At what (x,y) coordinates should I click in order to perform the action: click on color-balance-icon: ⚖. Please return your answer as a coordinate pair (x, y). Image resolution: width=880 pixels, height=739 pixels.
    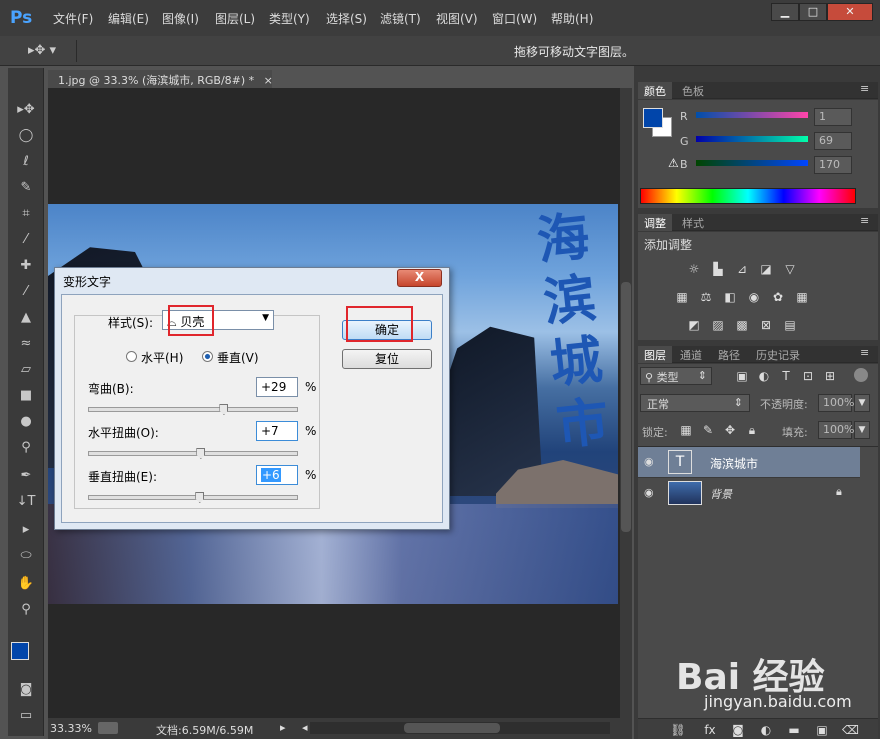
    Looking at the image, I should click on (706, 297).